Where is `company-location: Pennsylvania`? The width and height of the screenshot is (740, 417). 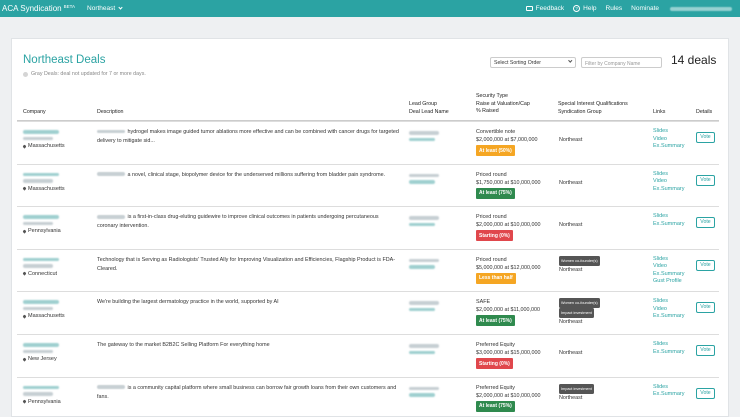
company-location: Pennsylvania is located at coordinates (56, 231).